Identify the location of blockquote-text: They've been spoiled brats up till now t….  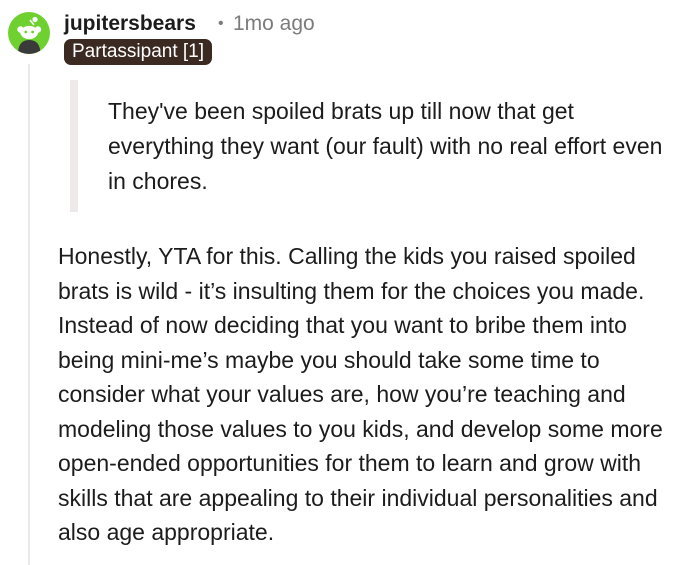
(385, 146).